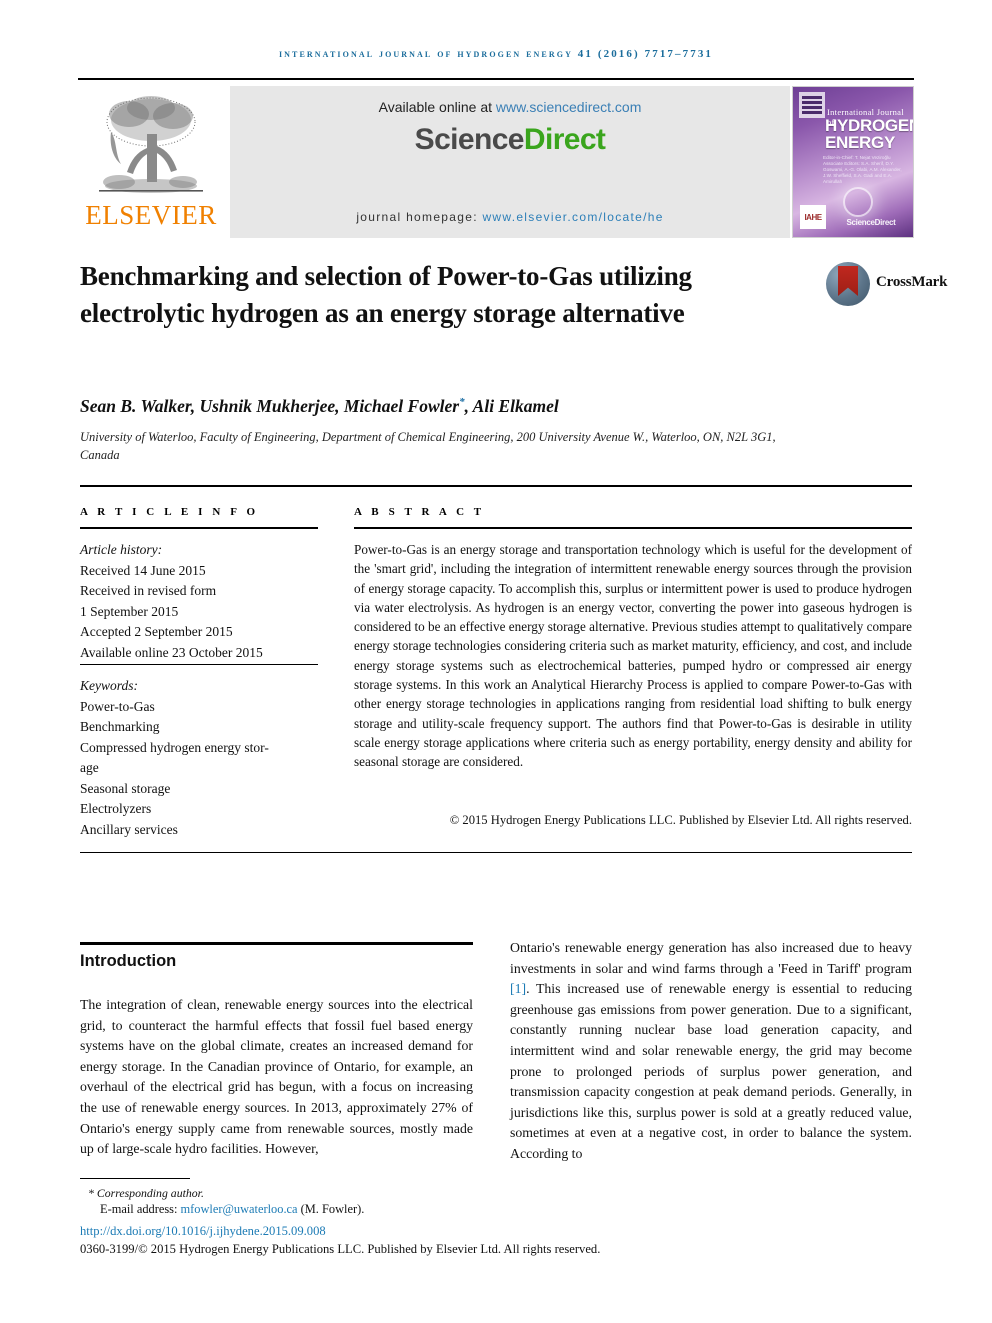  I want to click on info-top-rule, so click(496, 486).